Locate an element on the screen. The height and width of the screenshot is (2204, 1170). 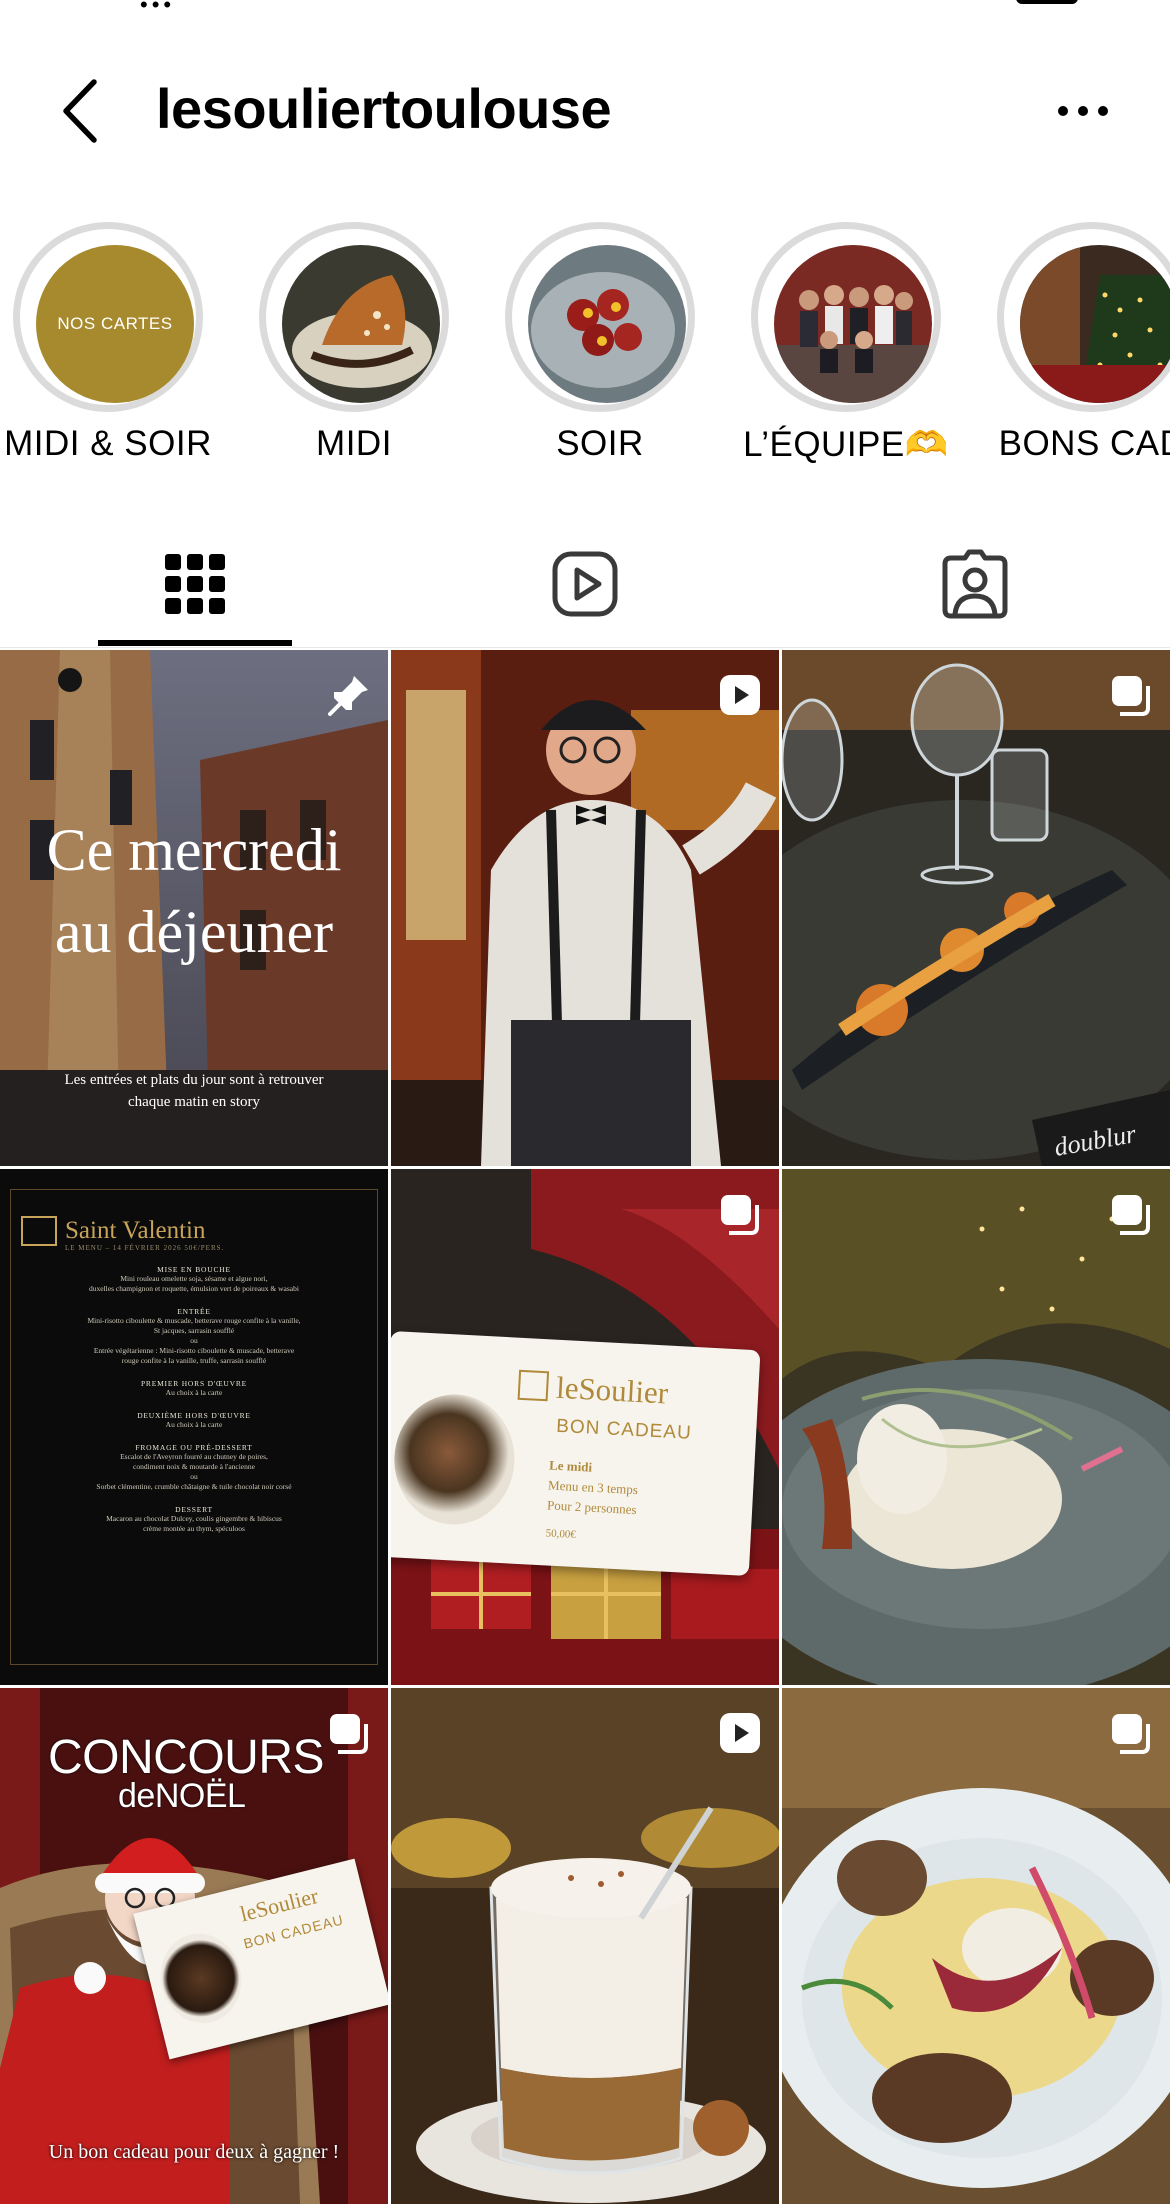
highlight-ring: NOS CARTES is located at coordinates (108, 317).